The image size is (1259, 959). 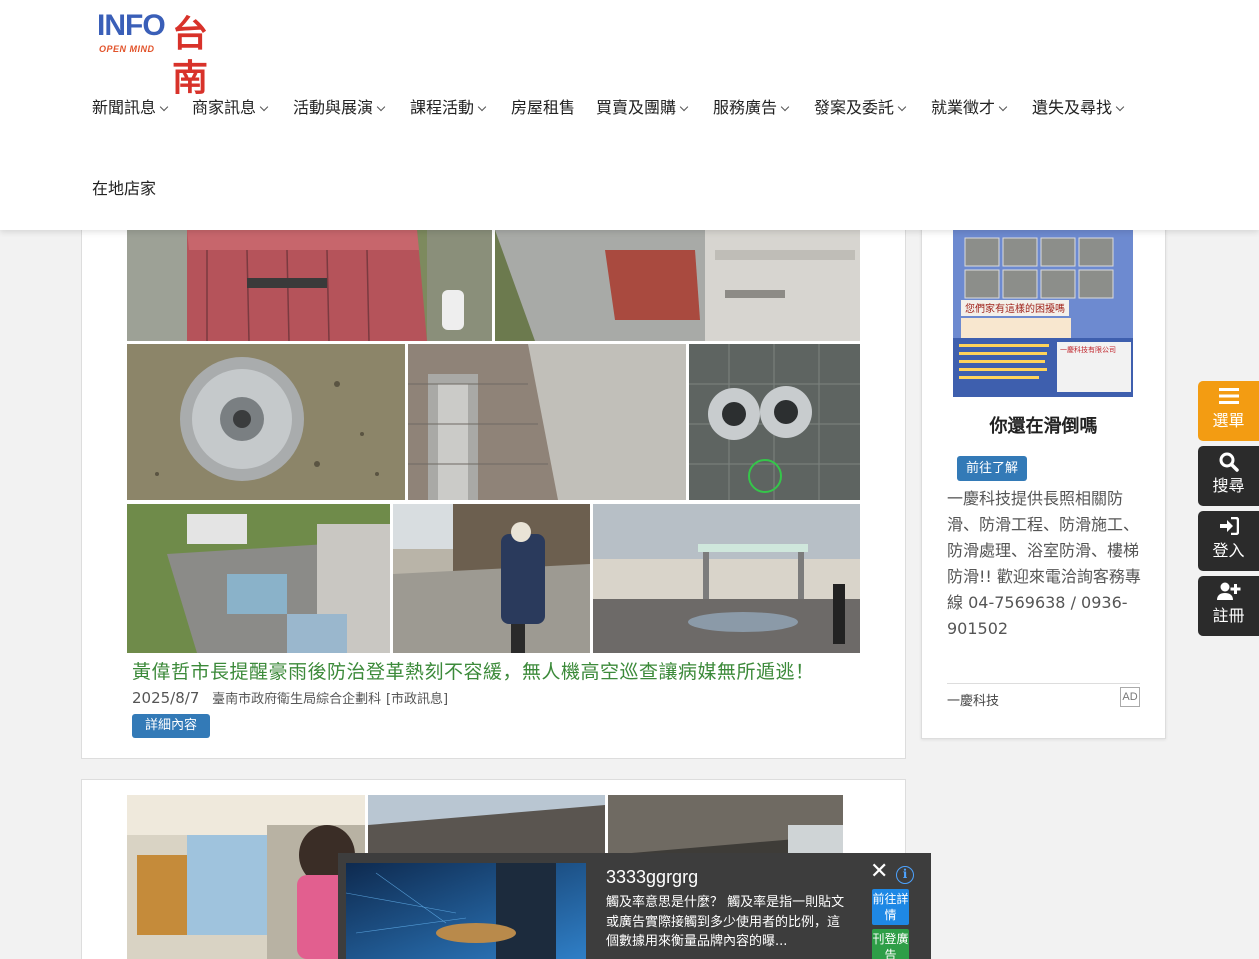 What do you see at coordinates (1043, 425) in the screenshot?
I see `sidebar-ad-title: 你還在滑倒嗎` at bounding box center [1043, 425].